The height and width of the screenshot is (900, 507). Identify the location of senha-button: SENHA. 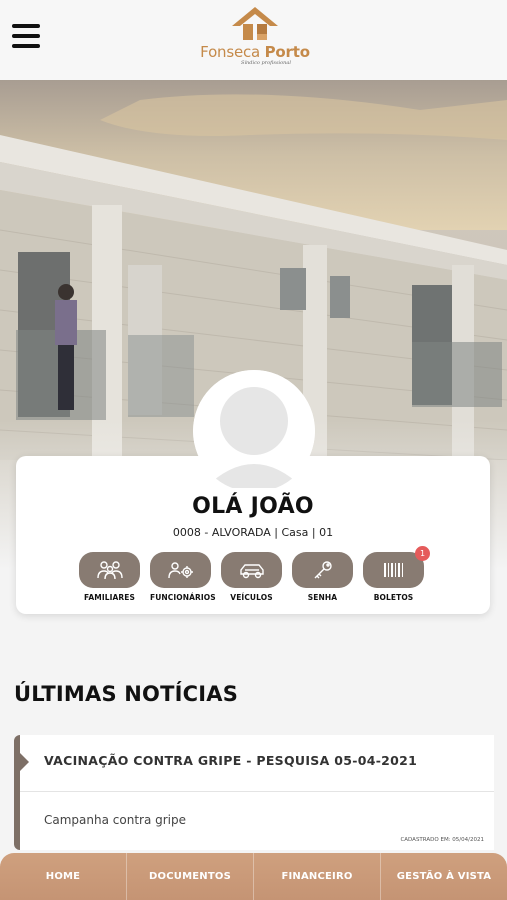
(322, 577).